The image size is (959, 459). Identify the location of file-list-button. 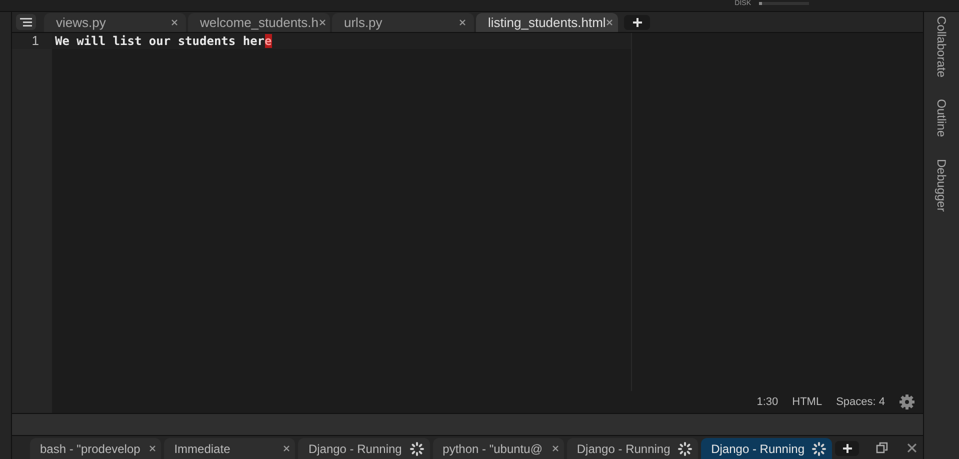
(26, 22).